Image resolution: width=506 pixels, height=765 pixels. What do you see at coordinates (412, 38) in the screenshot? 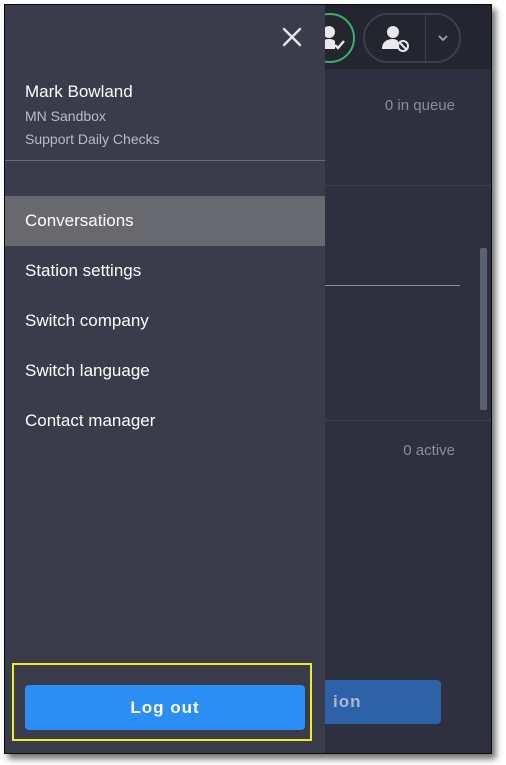
I see `away-status-button` at bounding box center [412, 38].